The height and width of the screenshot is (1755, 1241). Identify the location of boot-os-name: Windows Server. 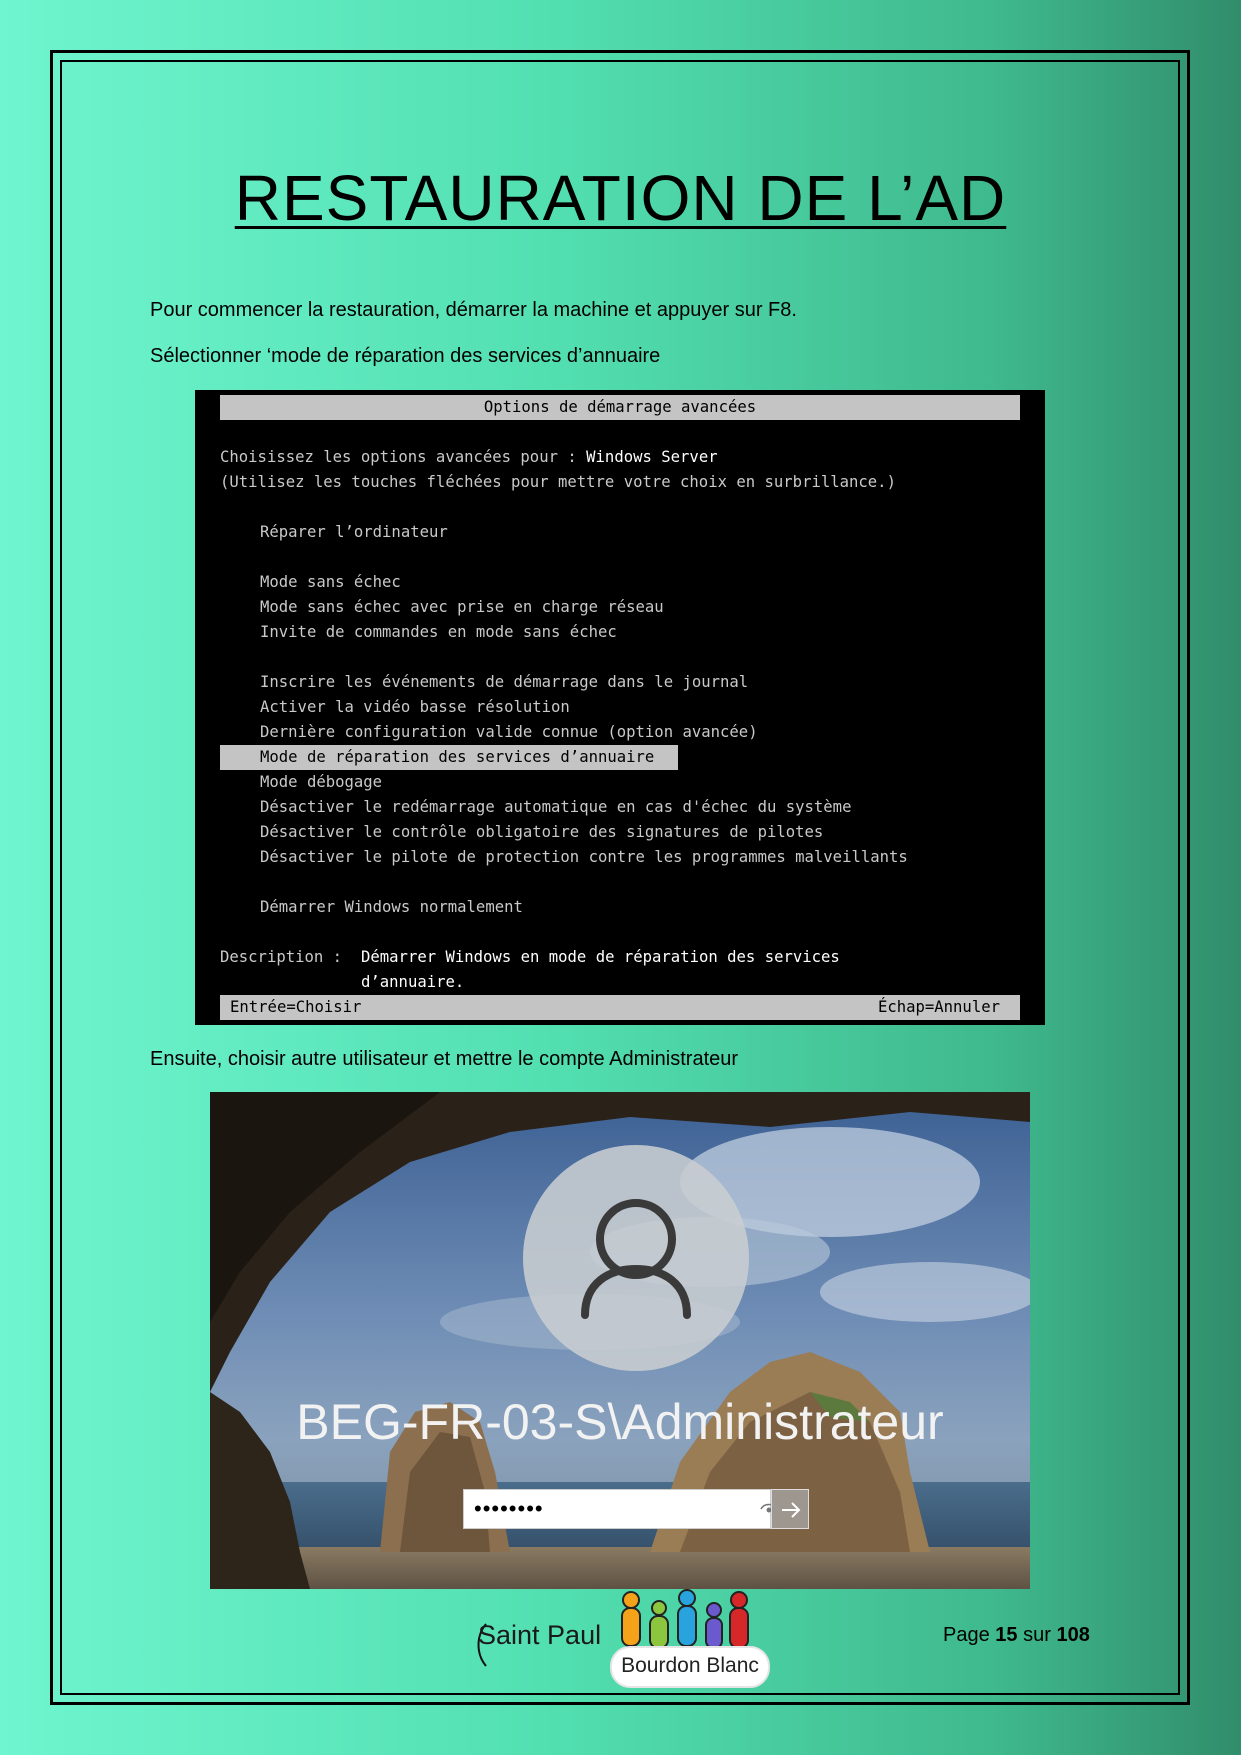
(652, 457).